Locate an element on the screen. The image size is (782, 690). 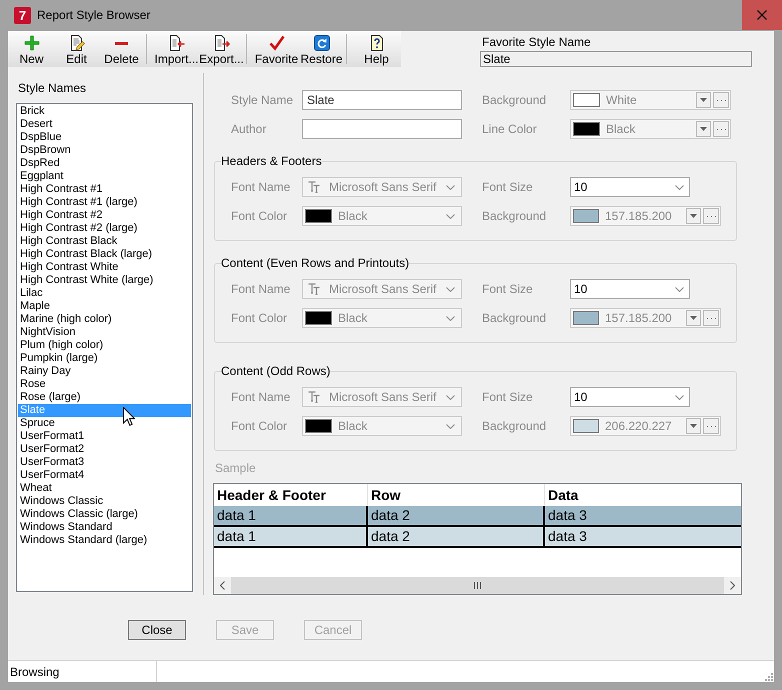
close-icon is located at coordinates (762, 15).